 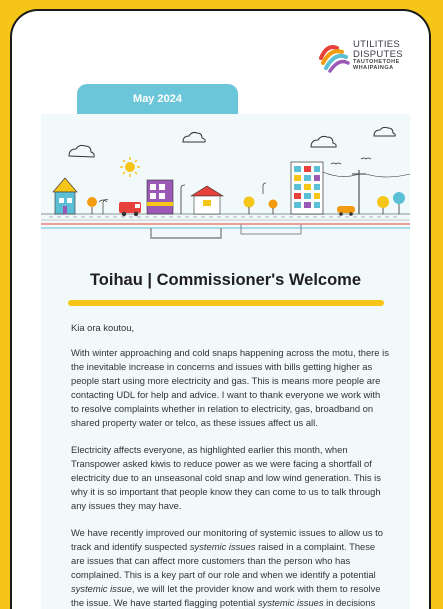 What do you see at coordinates (373, 68) in the screenshot?
I see `logo-line-4: WHAIPAINGA` at bounding box center [373, 68].